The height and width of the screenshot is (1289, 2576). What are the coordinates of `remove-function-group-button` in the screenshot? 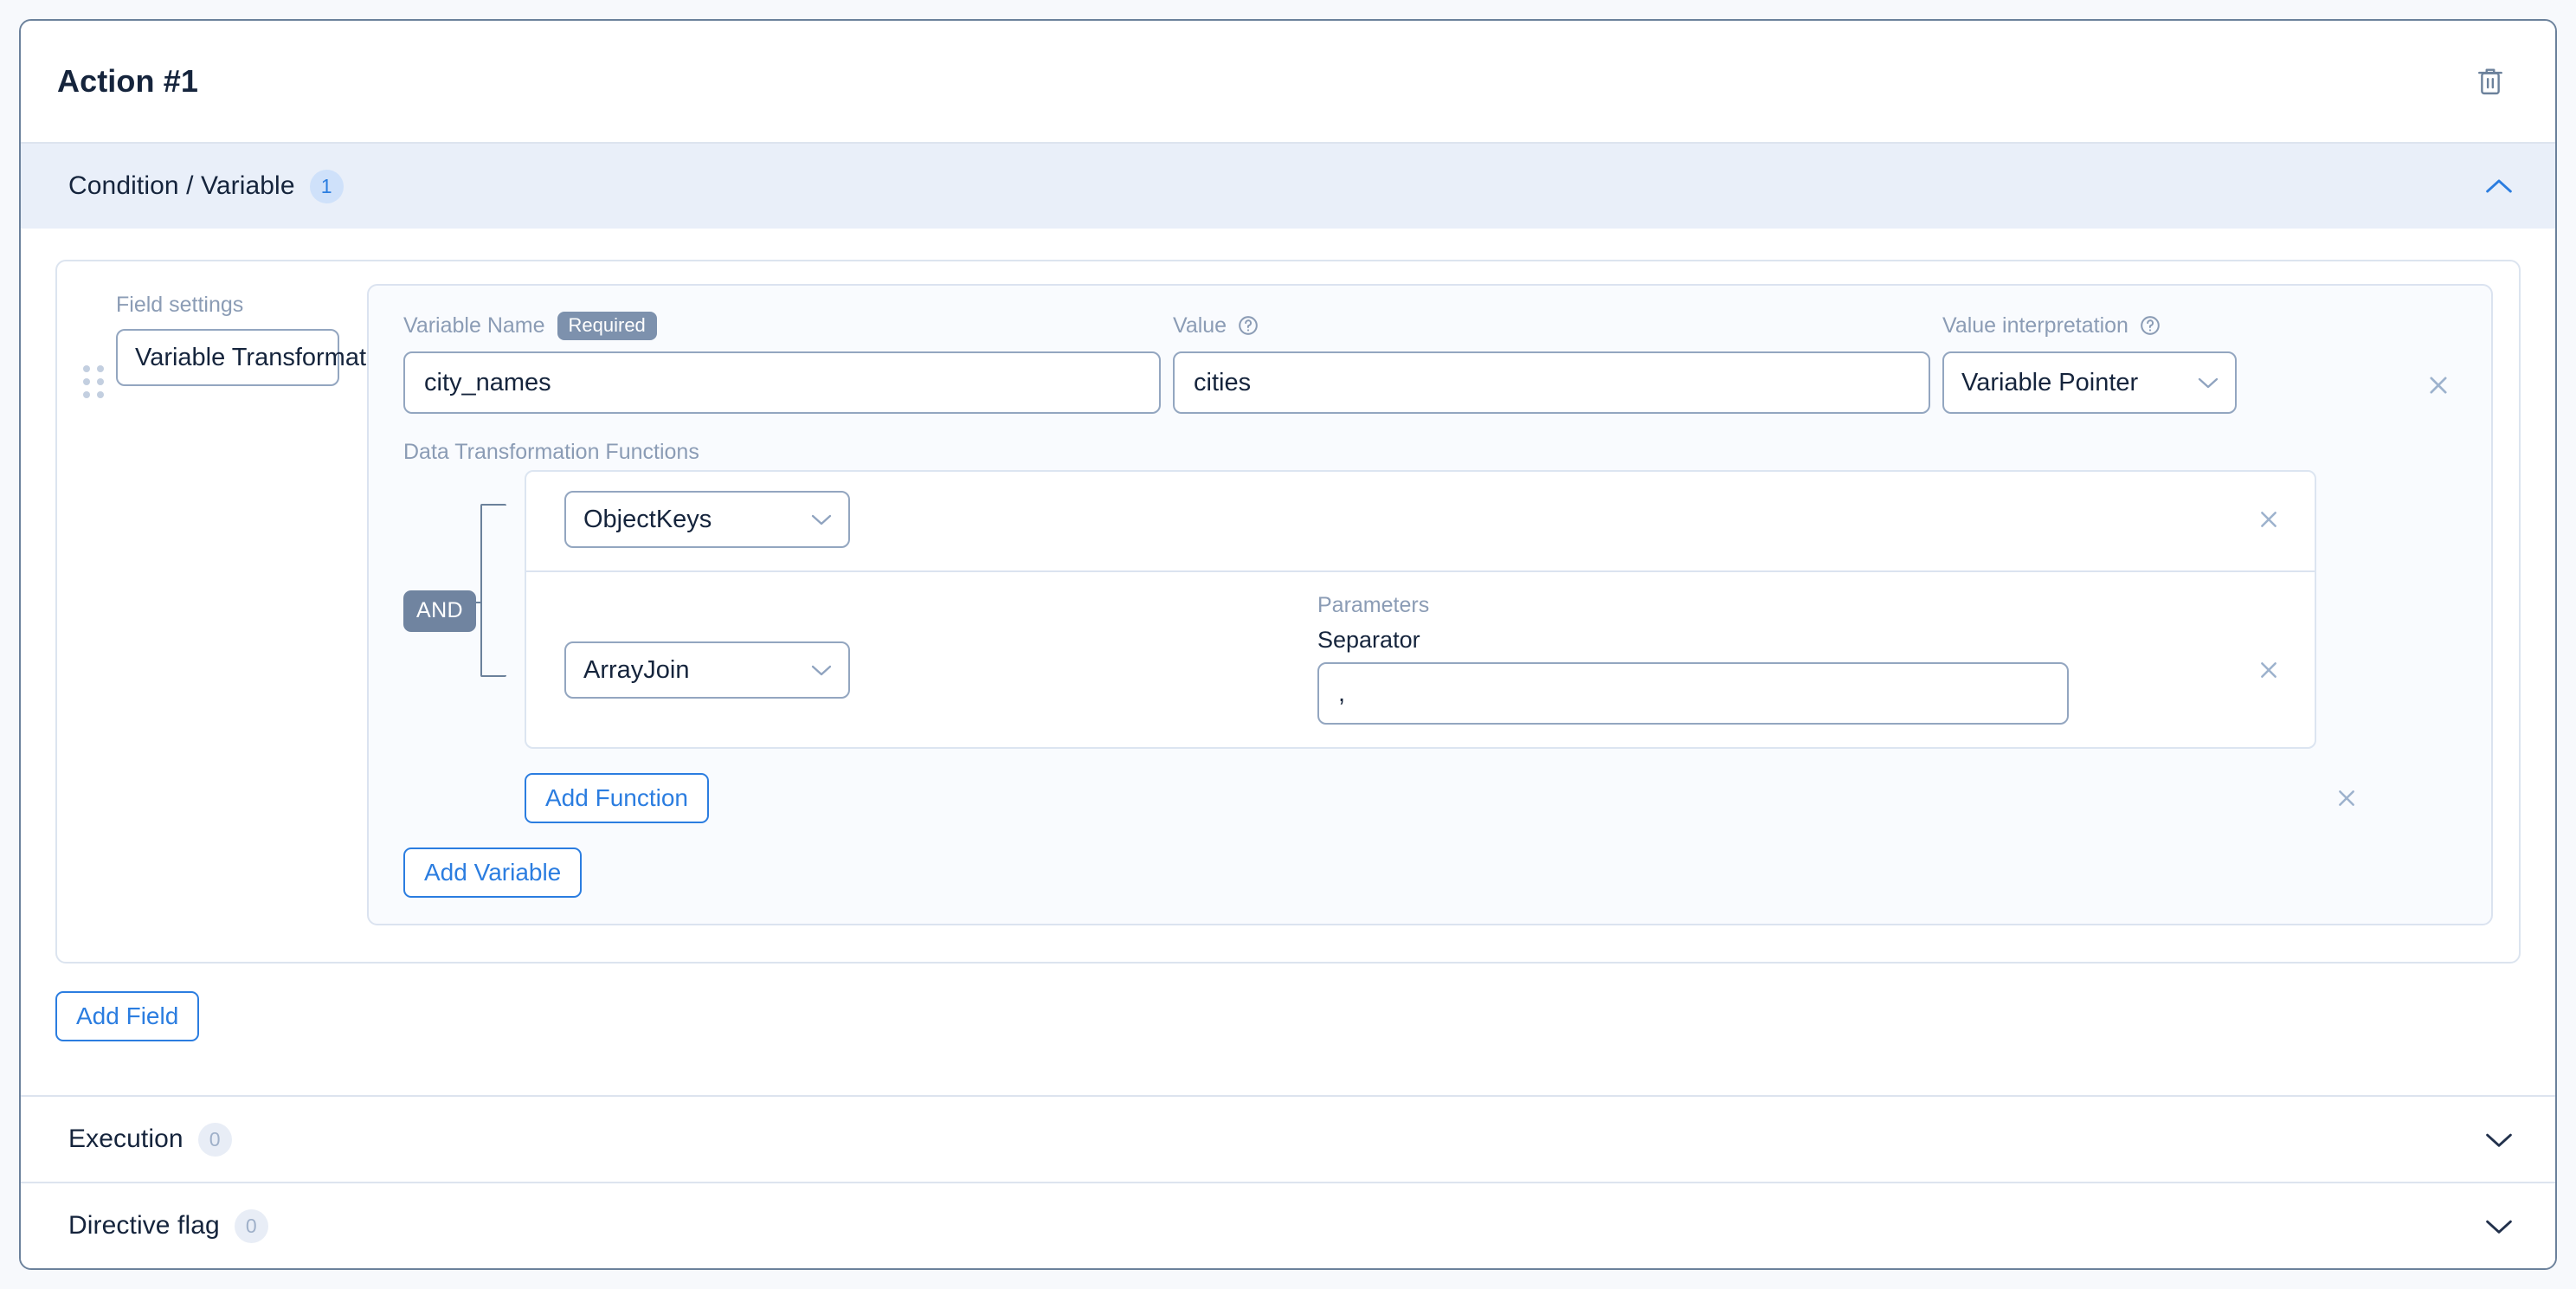 It's located at (2346, 798).